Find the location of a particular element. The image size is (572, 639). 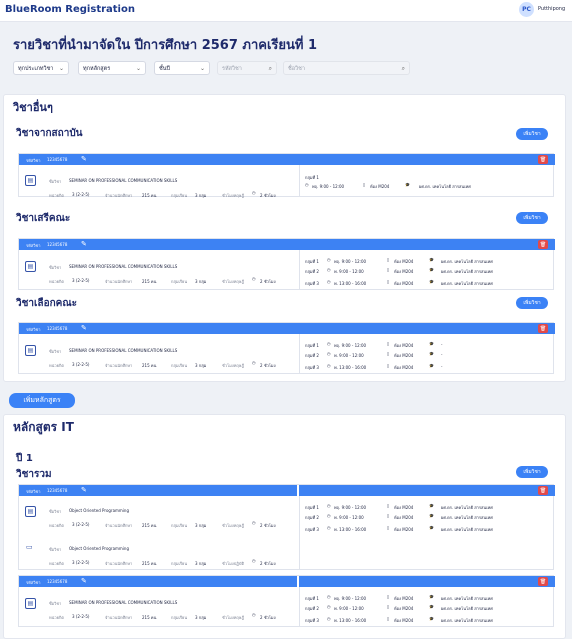

name-search-input: ชื่อวิชา ⌕ is located at coordinates (346, 68).